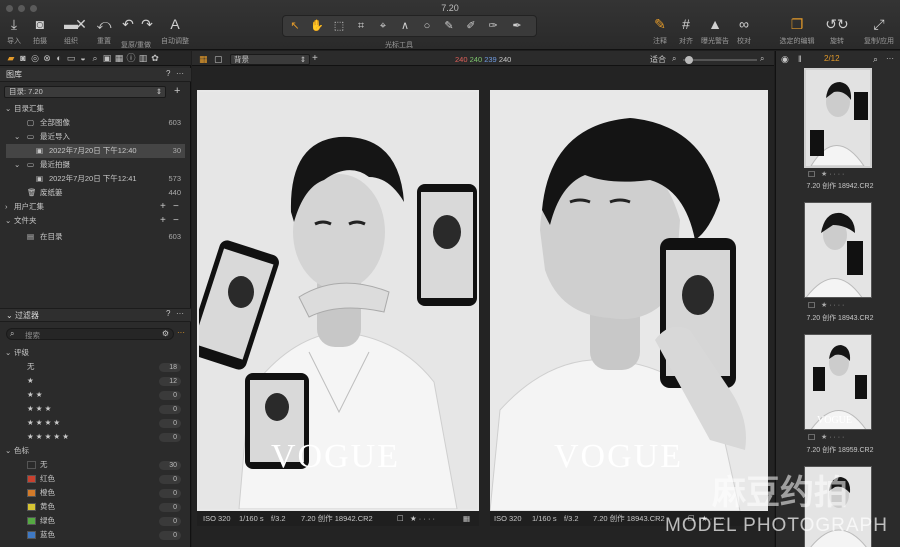  I want to click on library-tab-icon: ▰, so click(11, 58).